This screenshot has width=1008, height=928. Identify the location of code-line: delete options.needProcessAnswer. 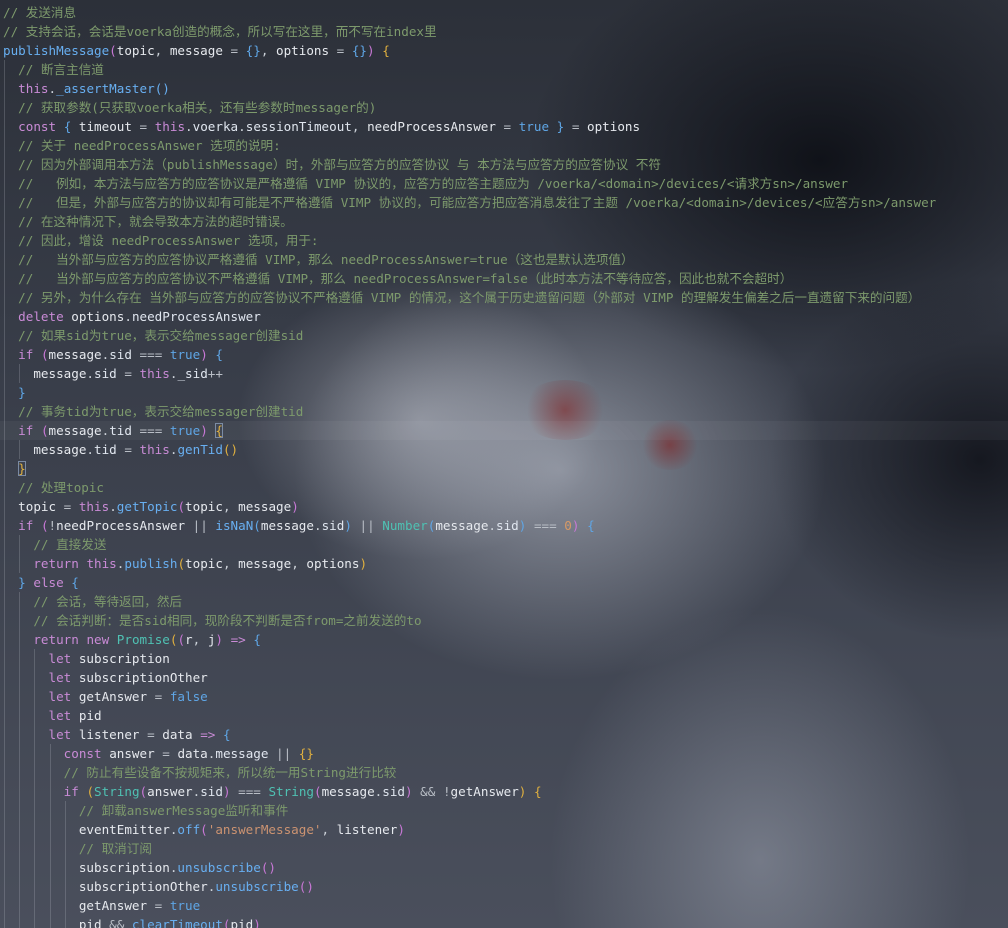
(504, 316).